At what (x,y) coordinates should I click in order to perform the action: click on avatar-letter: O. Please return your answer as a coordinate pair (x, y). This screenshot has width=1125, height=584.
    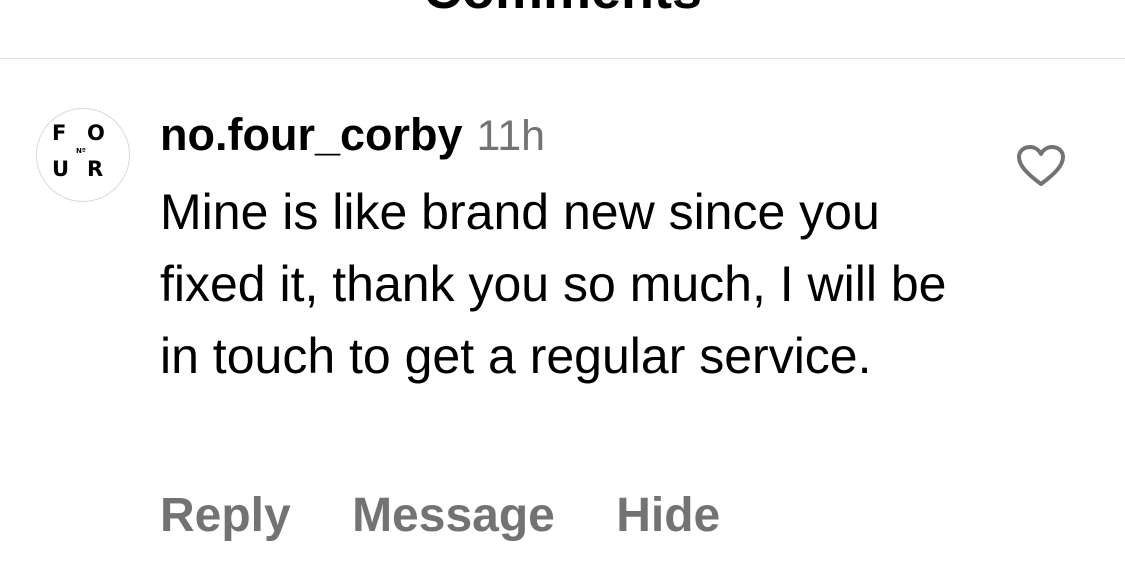
    Looking at the image, I should click on (96, 133).